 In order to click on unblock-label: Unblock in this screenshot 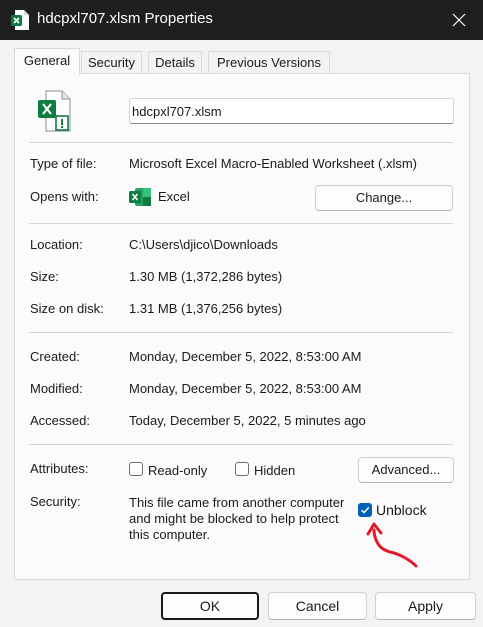, I will do `click(401, 510)`.